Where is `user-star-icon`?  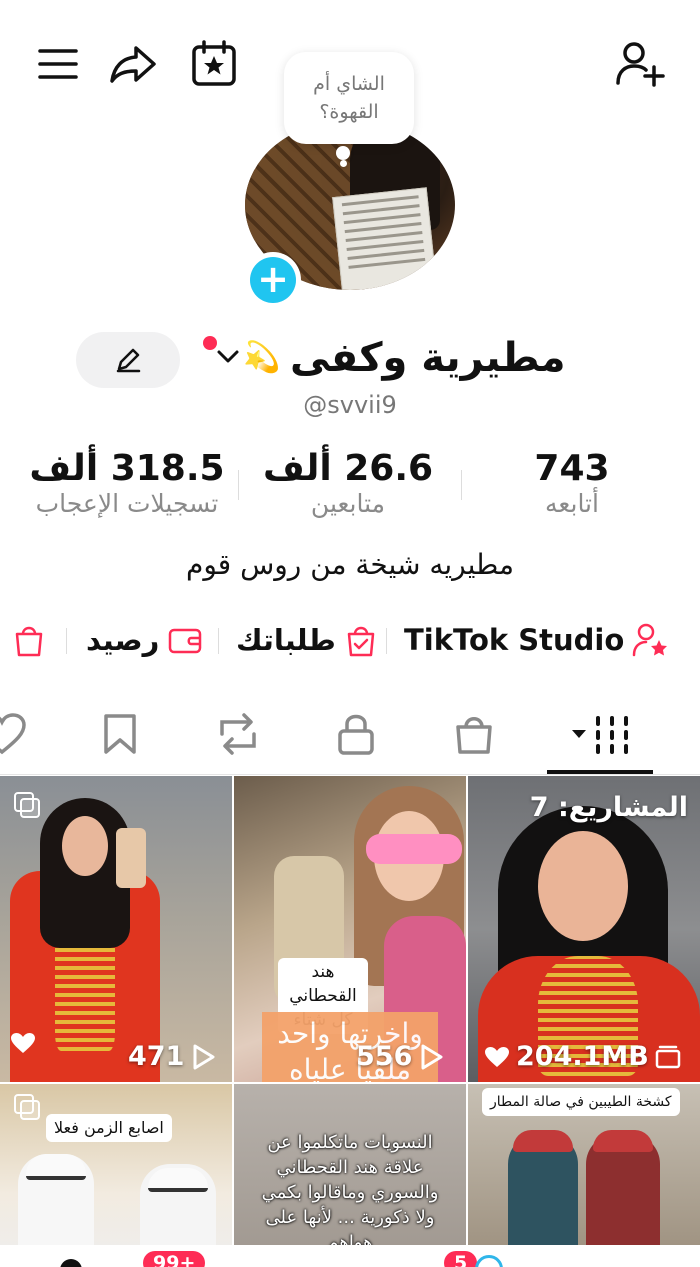
user-star-icon is located at coordinates (650, 640).